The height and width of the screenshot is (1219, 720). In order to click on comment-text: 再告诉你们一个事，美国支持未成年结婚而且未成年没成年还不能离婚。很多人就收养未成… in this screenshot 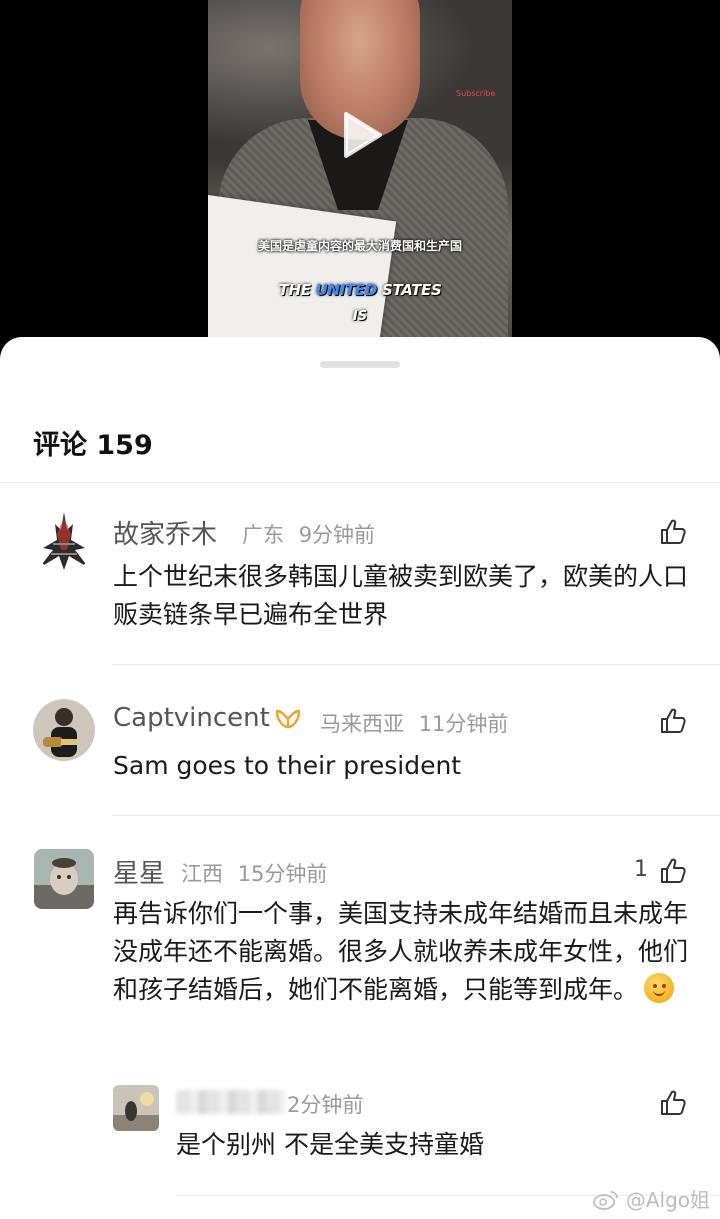, I will do `click(403, 952)`.